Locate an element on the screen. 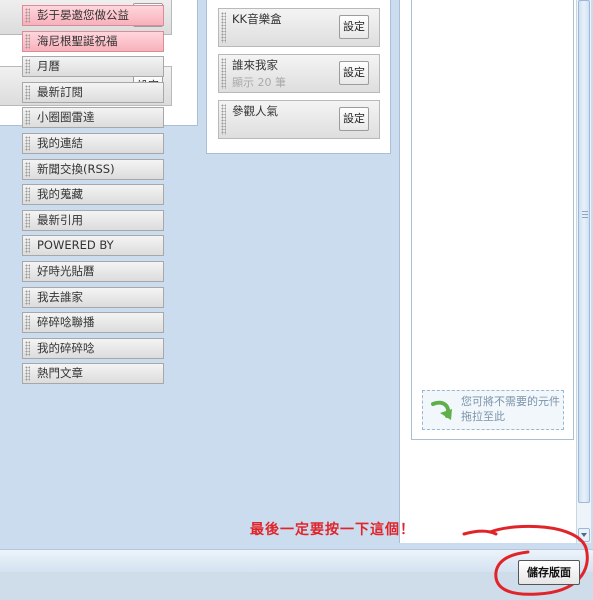 Image resolution: width=593 pixels, height=600 pixels. bottom-toolbar is located at coordinates (296, 560).